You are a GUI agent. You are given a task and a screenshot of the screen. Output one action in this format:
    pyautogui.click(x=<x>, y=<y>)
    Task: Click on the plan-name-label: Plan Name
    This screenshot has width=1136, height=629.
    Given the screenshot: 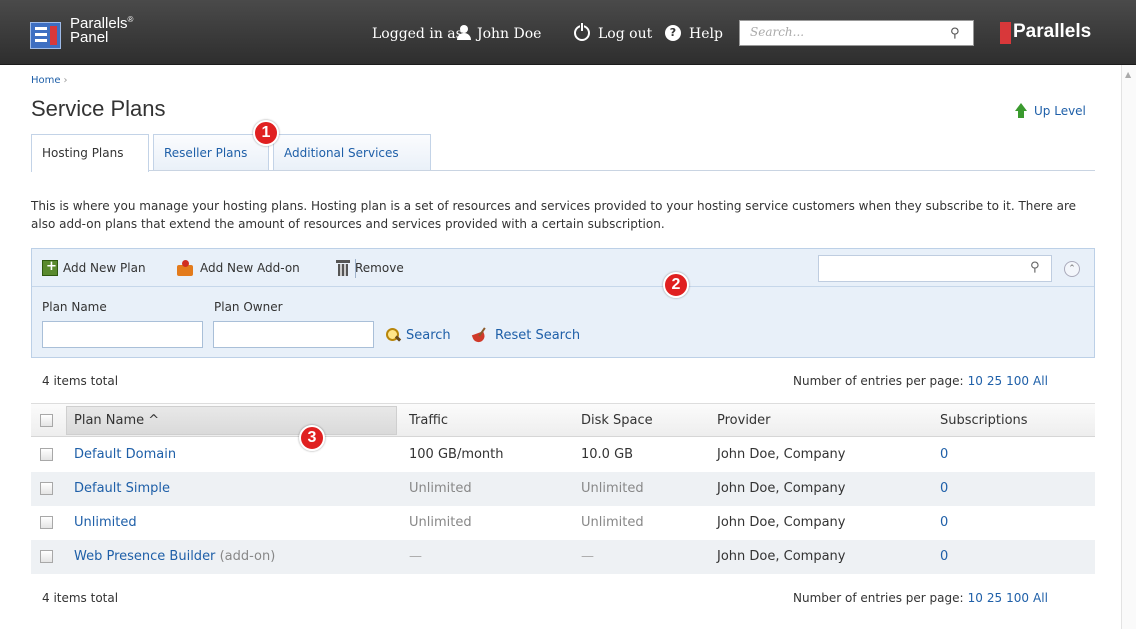 What is the action you would take?
    pyautogui.click(x=74, y=307)
    